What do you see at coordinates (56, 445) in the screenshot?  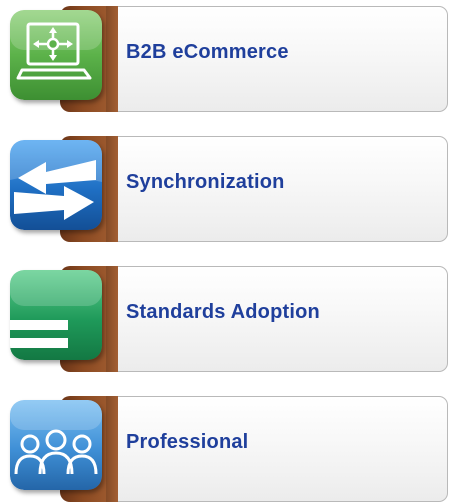 I see `people-icon` at bounding box center [56, 445].